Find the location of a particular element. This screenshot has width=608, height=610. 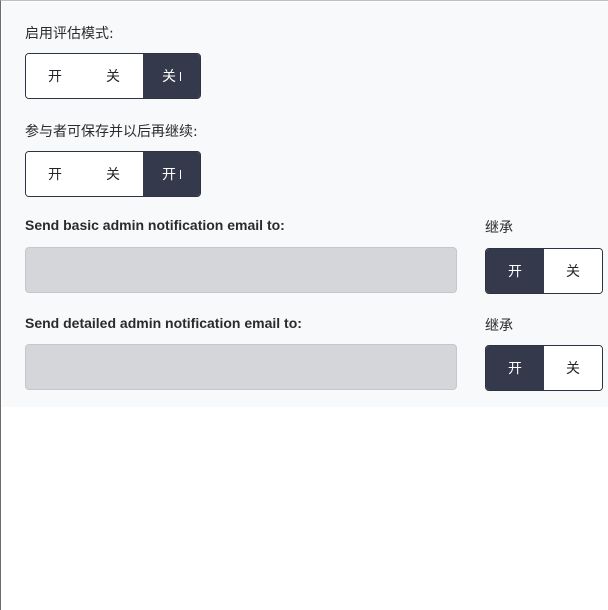

assessment-mode-inherited-option: 关 is located at coordinates (171, 76).